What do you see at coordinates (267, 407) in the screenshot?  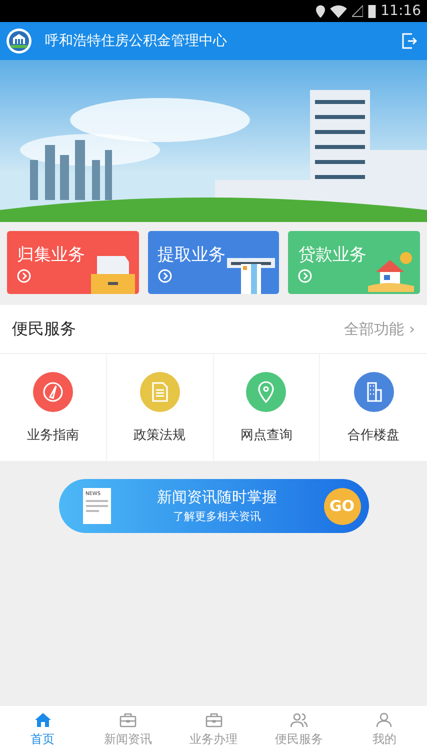 I see `service-item: 网点查询` at bounding box center [267, 407].